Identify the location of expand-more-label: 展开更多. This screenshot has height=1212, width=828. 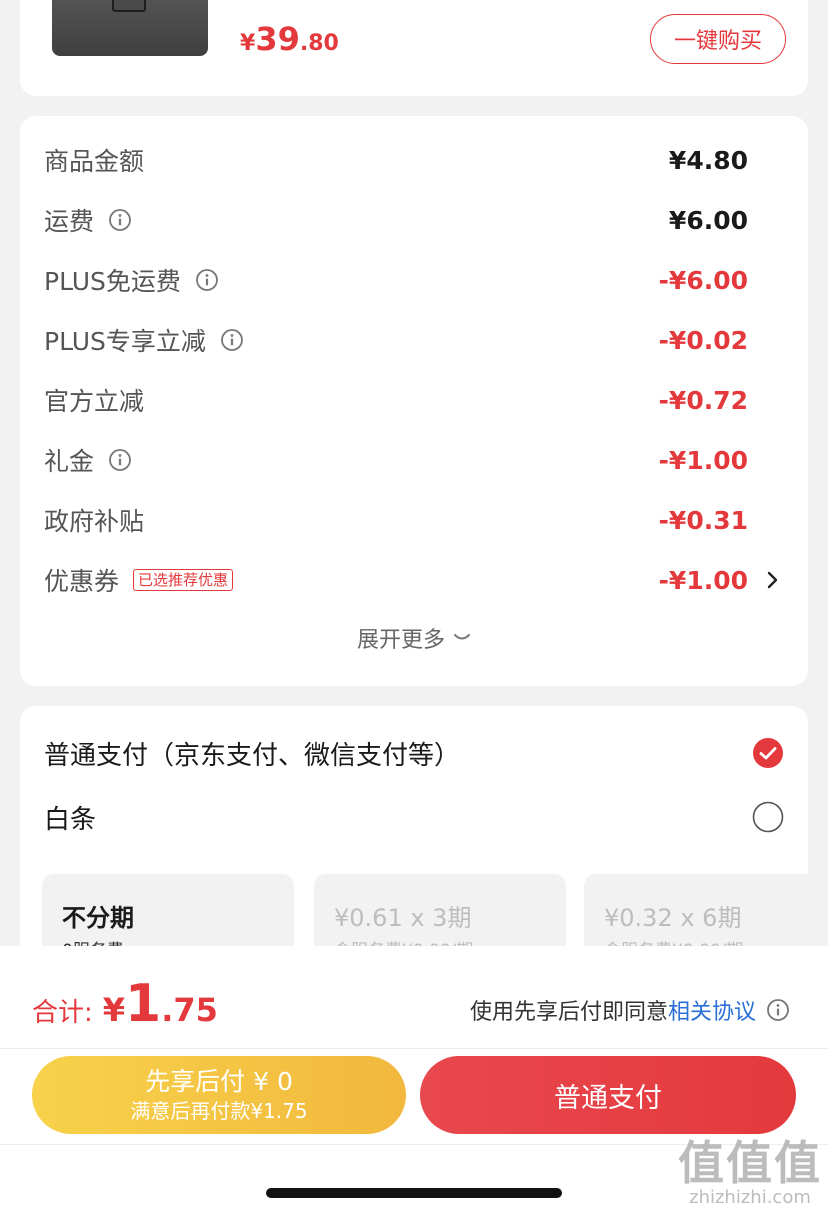
(400, 640).